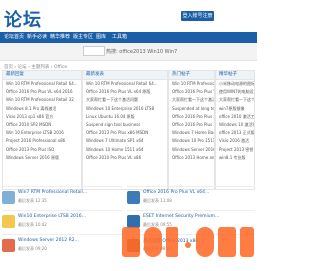 The width and height of the screenshot is (320, 271). I want to click on nav-item-moderator: 版主专区, so click(83, 37).